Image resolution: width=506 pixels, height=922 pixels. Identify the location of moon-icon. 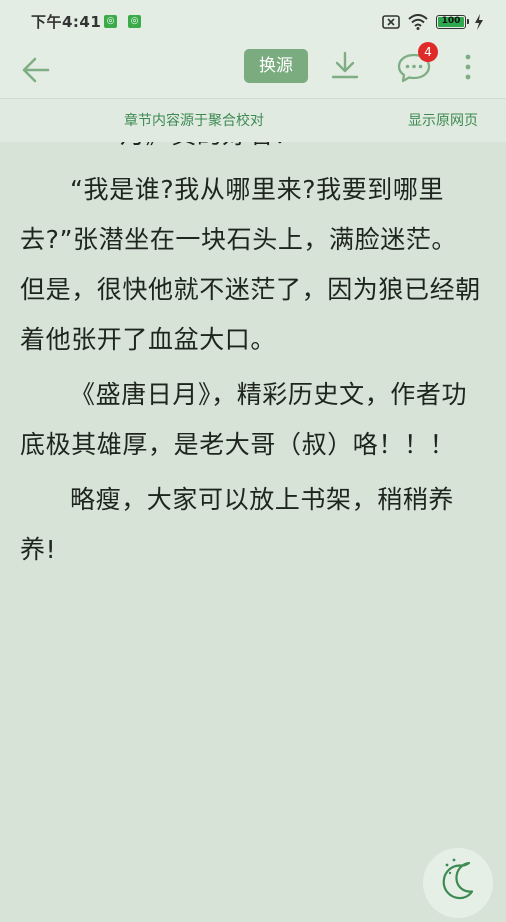
(458, 879).